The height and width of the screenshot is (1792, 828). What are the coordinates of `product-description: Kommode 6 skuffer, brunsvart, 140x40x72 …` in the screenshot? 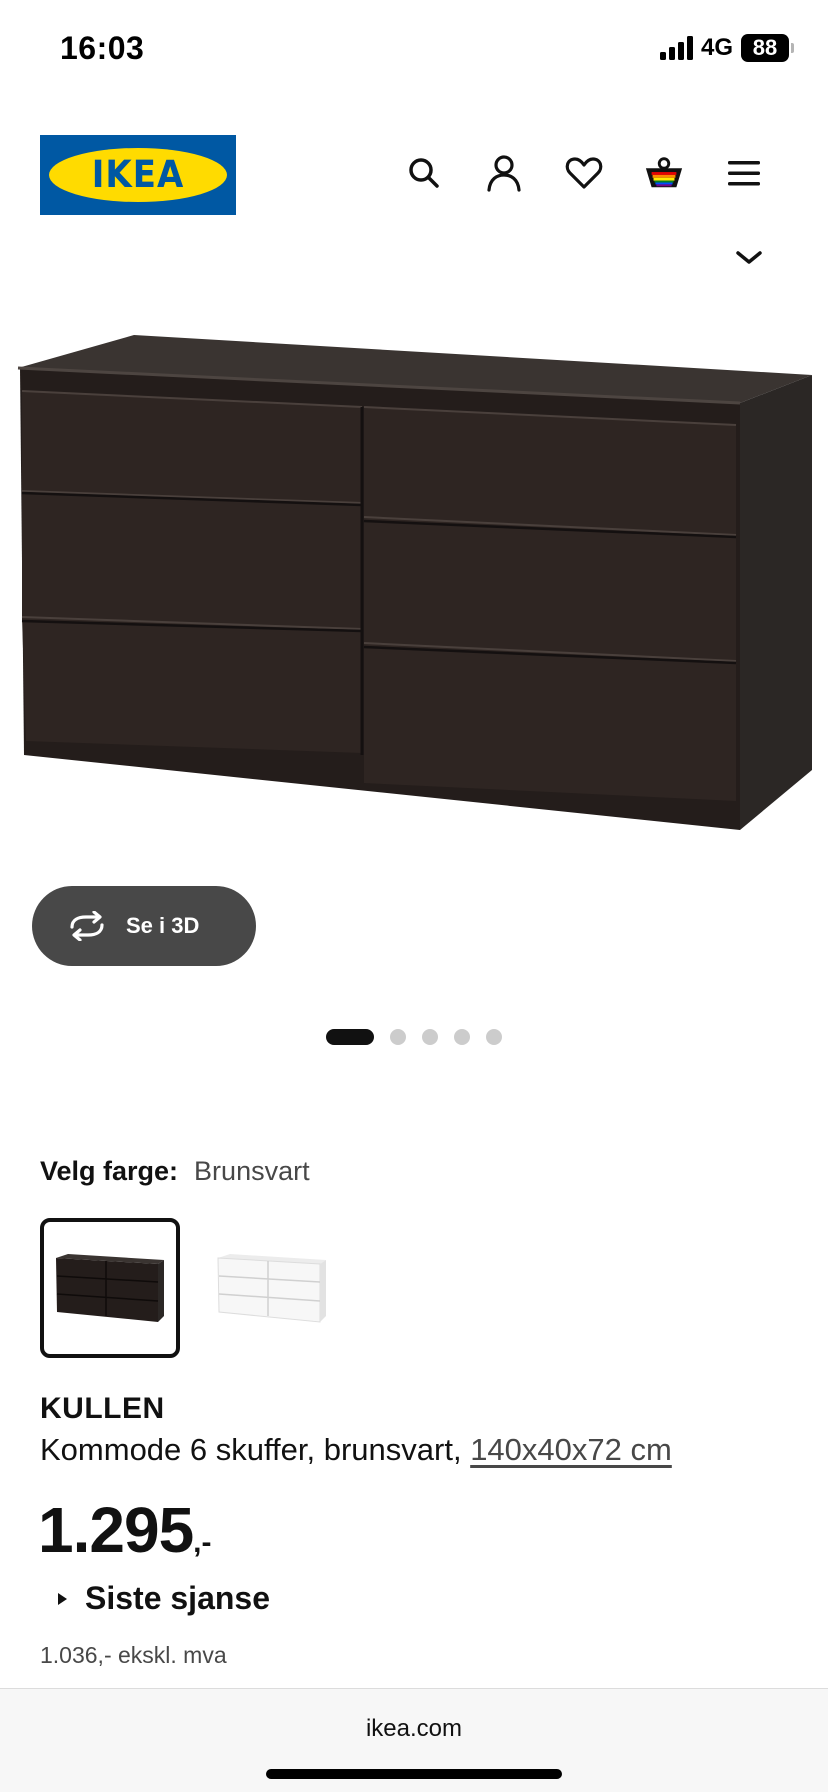 It's located at (356, 1450).